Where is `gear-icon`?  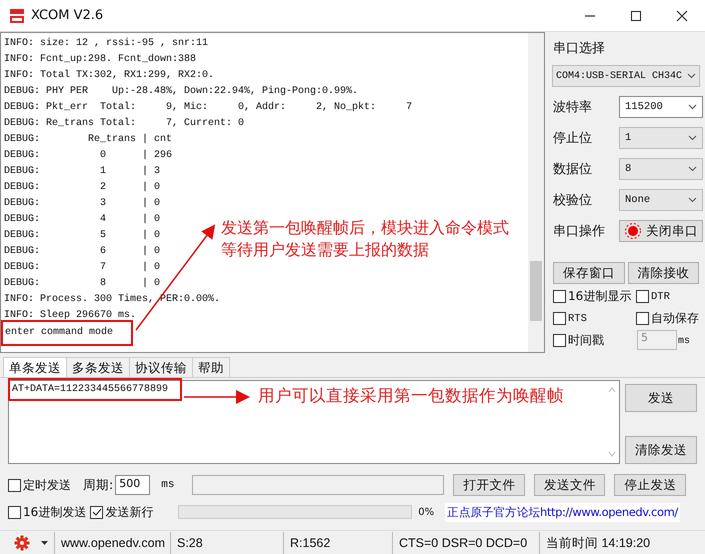
gear-icon is located at coordinates (22, 543).